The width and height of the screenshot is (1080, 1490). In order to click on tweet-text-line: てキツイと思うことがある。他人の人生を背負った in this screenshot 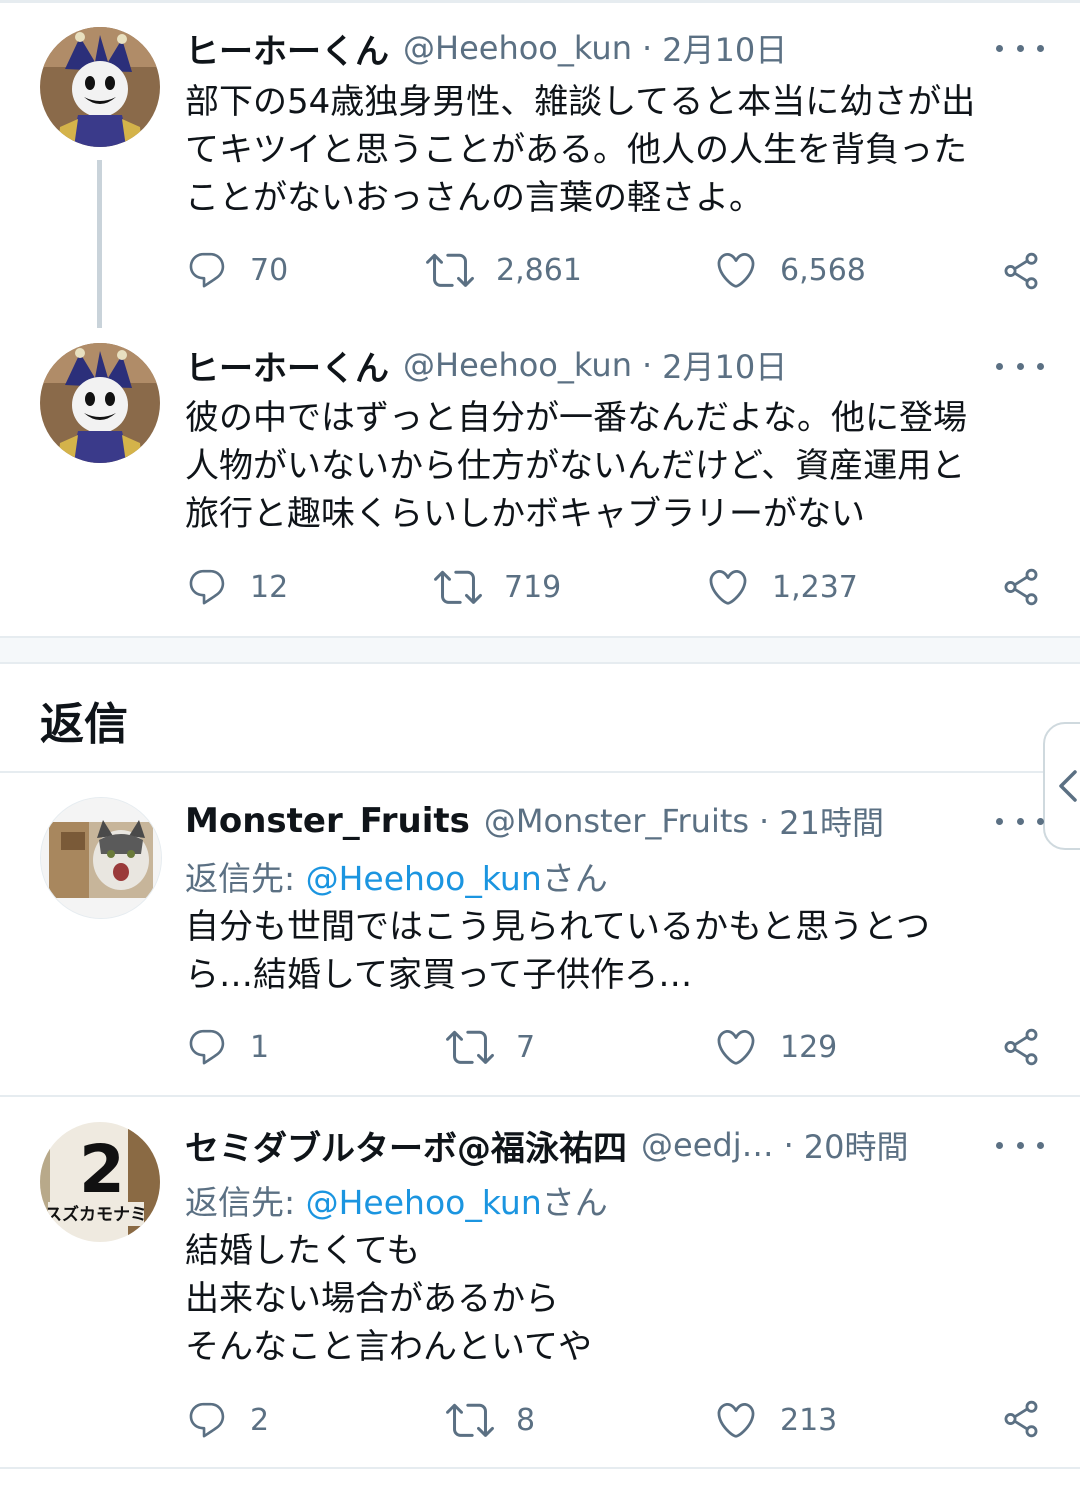, I will do `click(576, 150)`.